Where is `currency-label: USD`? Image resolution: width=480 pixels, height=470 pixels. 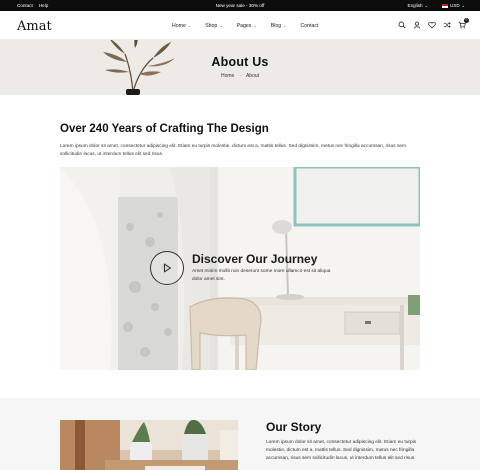
currency-label: USD is located at coordinates (454, 5).